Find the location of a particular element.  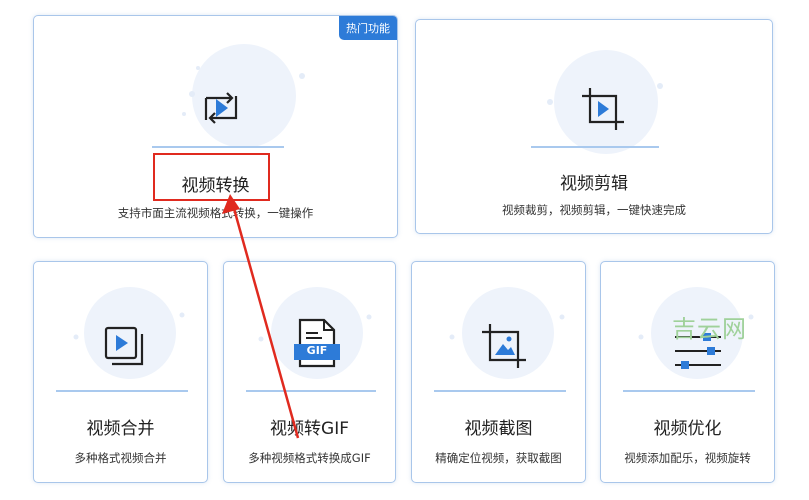

screenshot-crop-icon is located at coordinates (504, 346).